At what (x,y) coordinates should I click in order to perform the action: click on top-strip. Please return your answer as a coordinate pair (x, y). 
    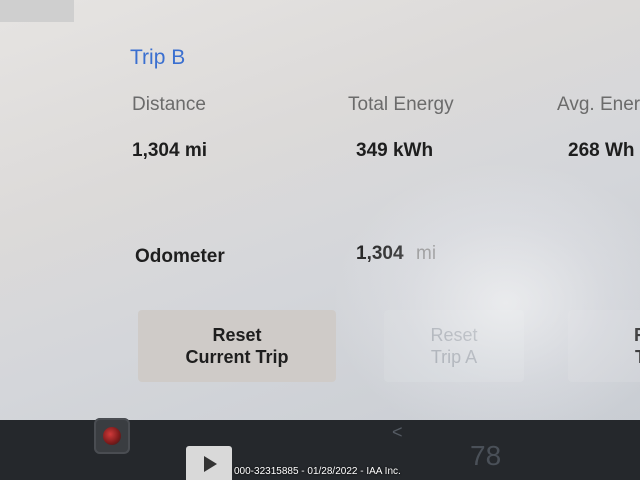
    Looking at the image, I should click on (37, 11).